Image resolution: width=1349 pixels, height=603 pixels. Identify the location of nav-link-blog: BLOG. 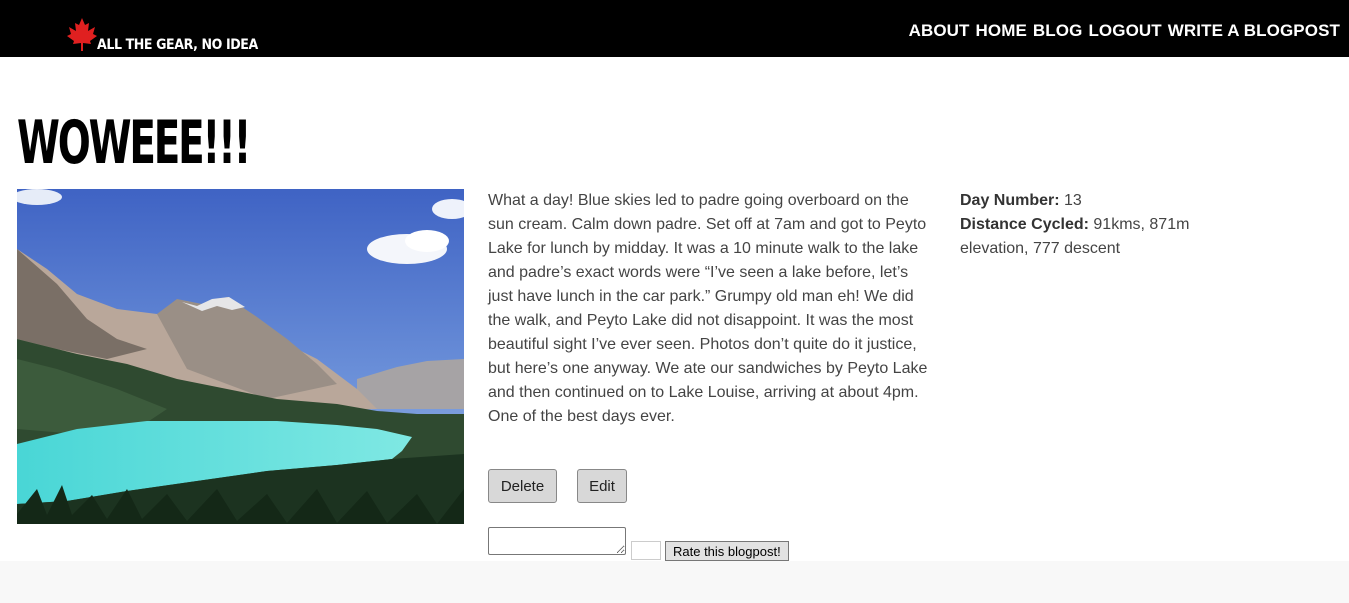
(1058, 31).